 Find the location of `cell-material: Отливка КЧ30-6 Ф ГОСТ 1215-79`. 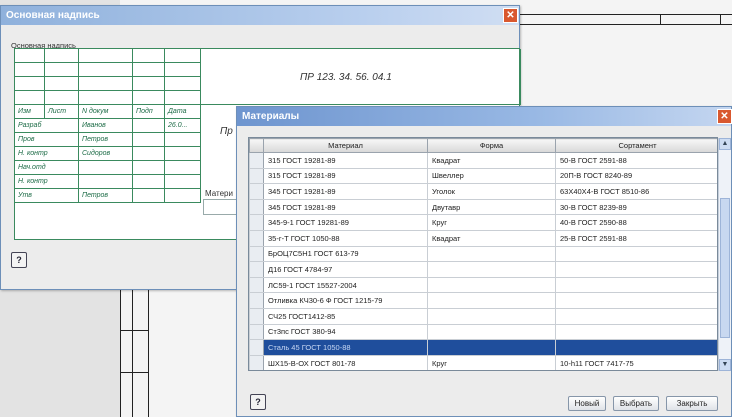

cell-material: Отливка КЧ30-6 Ф ГОСТ 1215-79 is located at coordinates (345, 300).